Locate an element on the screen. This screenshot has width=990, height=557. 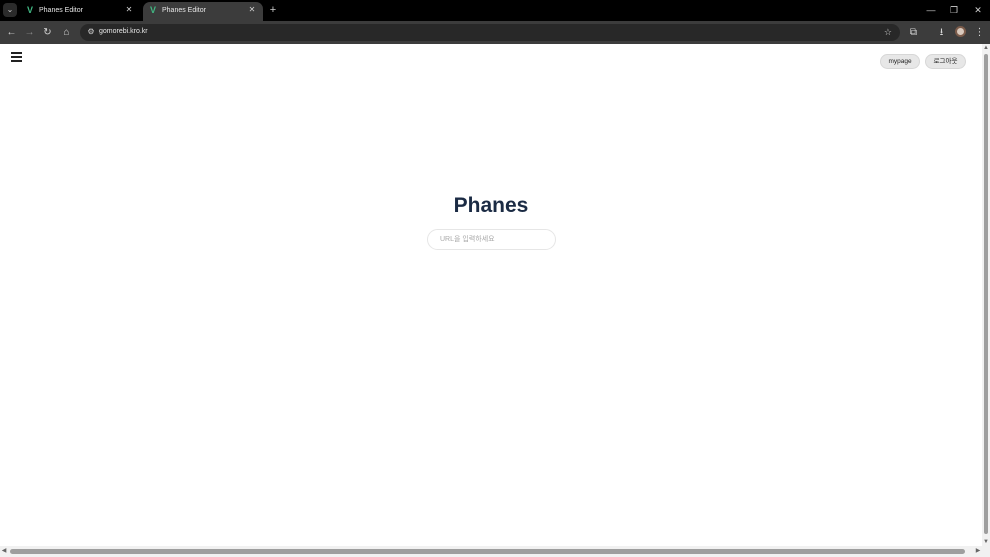
vertical-scrollbar: ▲ ▼ is located at coordinates (986, 295).